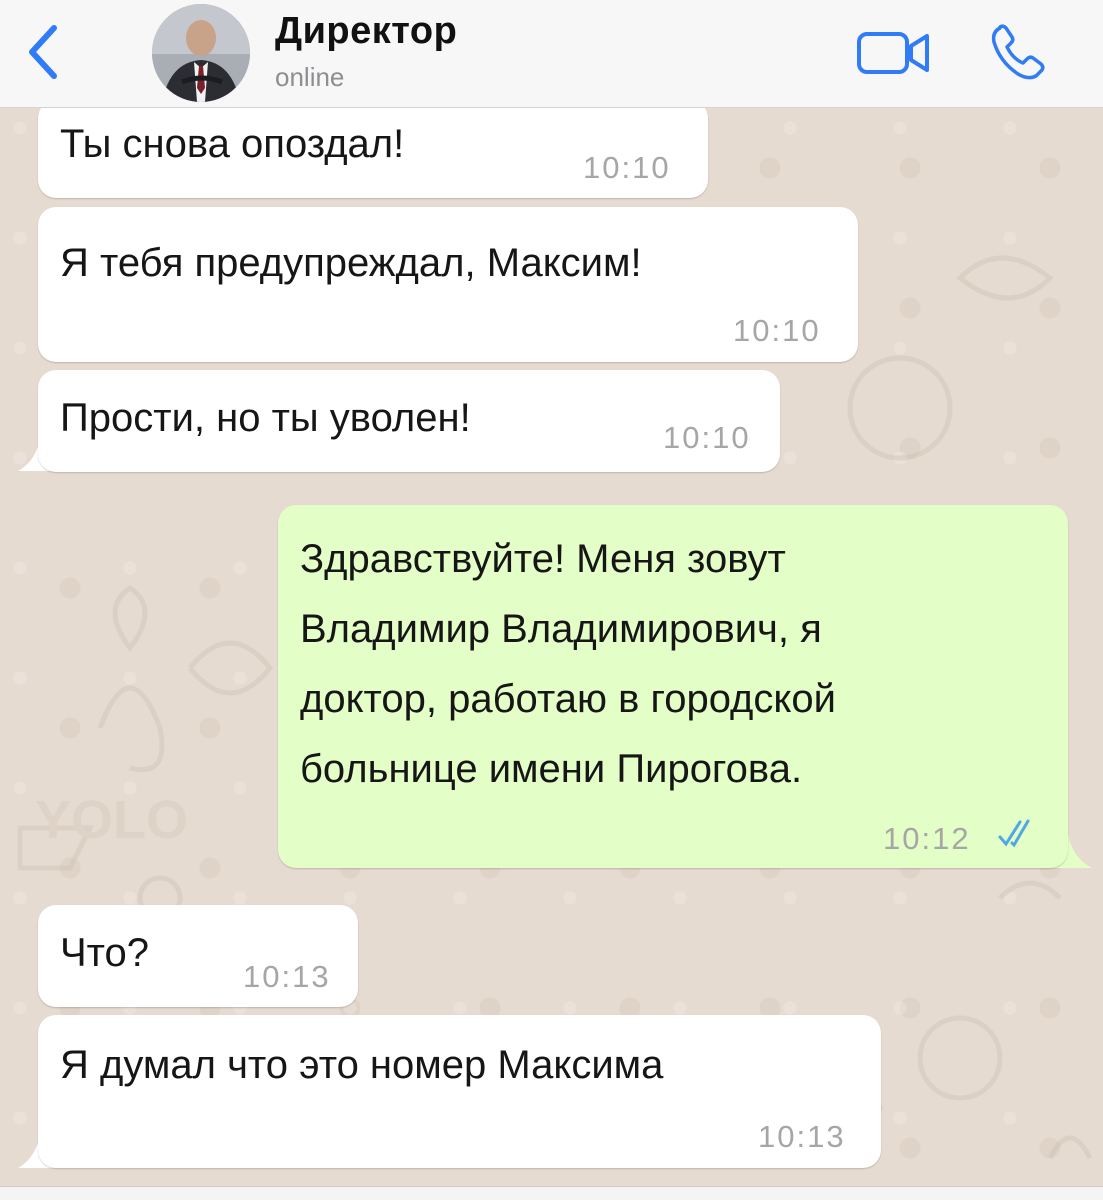 The height and width of the screenshot is (1200, 1103). What do you see at coordinates (459, 1091) in the screenshot?
I see `message-bubble-incoming: Я думал что это номер Максима 10:13` at bounding box center [459, 1091].